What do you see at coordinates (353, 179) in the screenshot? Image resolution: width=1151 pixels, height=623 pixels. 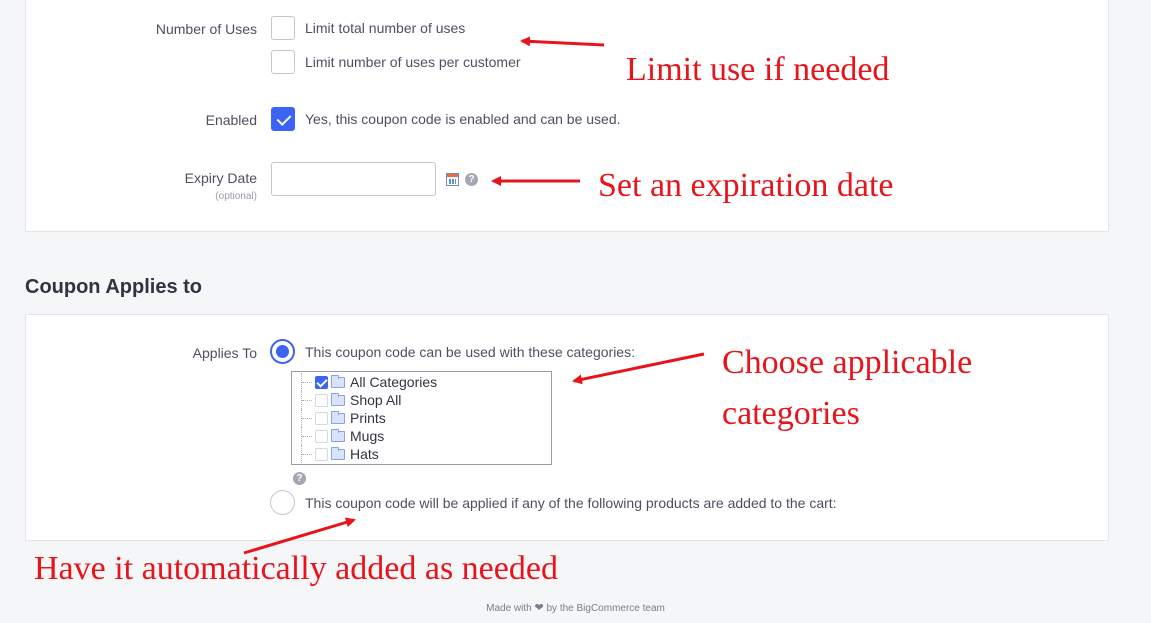 I see `expiry-date-input` at bounding box center [353, 179].